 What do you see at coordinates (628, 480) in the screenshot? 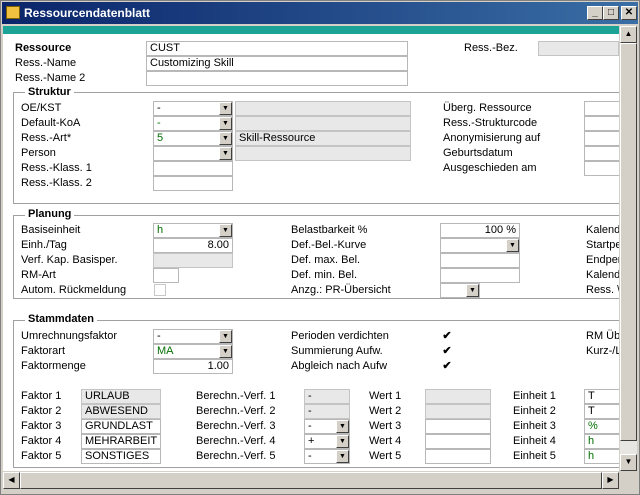
I see `resize-grip` at bounding box center [628, 480].